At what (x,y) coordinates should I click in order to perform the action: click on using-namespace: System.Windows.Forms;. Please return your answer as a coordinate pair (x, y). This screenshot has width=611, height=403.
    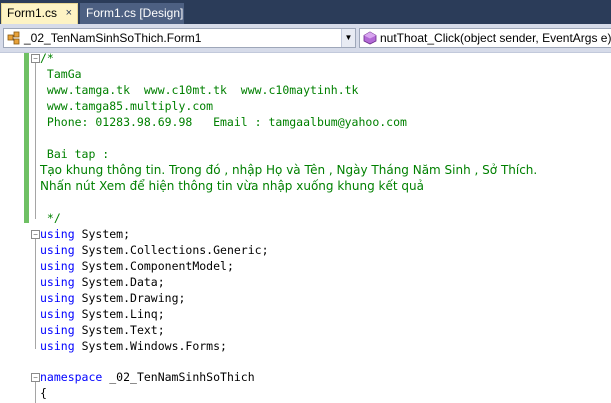
    Looking at the image, I should click on (154, 346).